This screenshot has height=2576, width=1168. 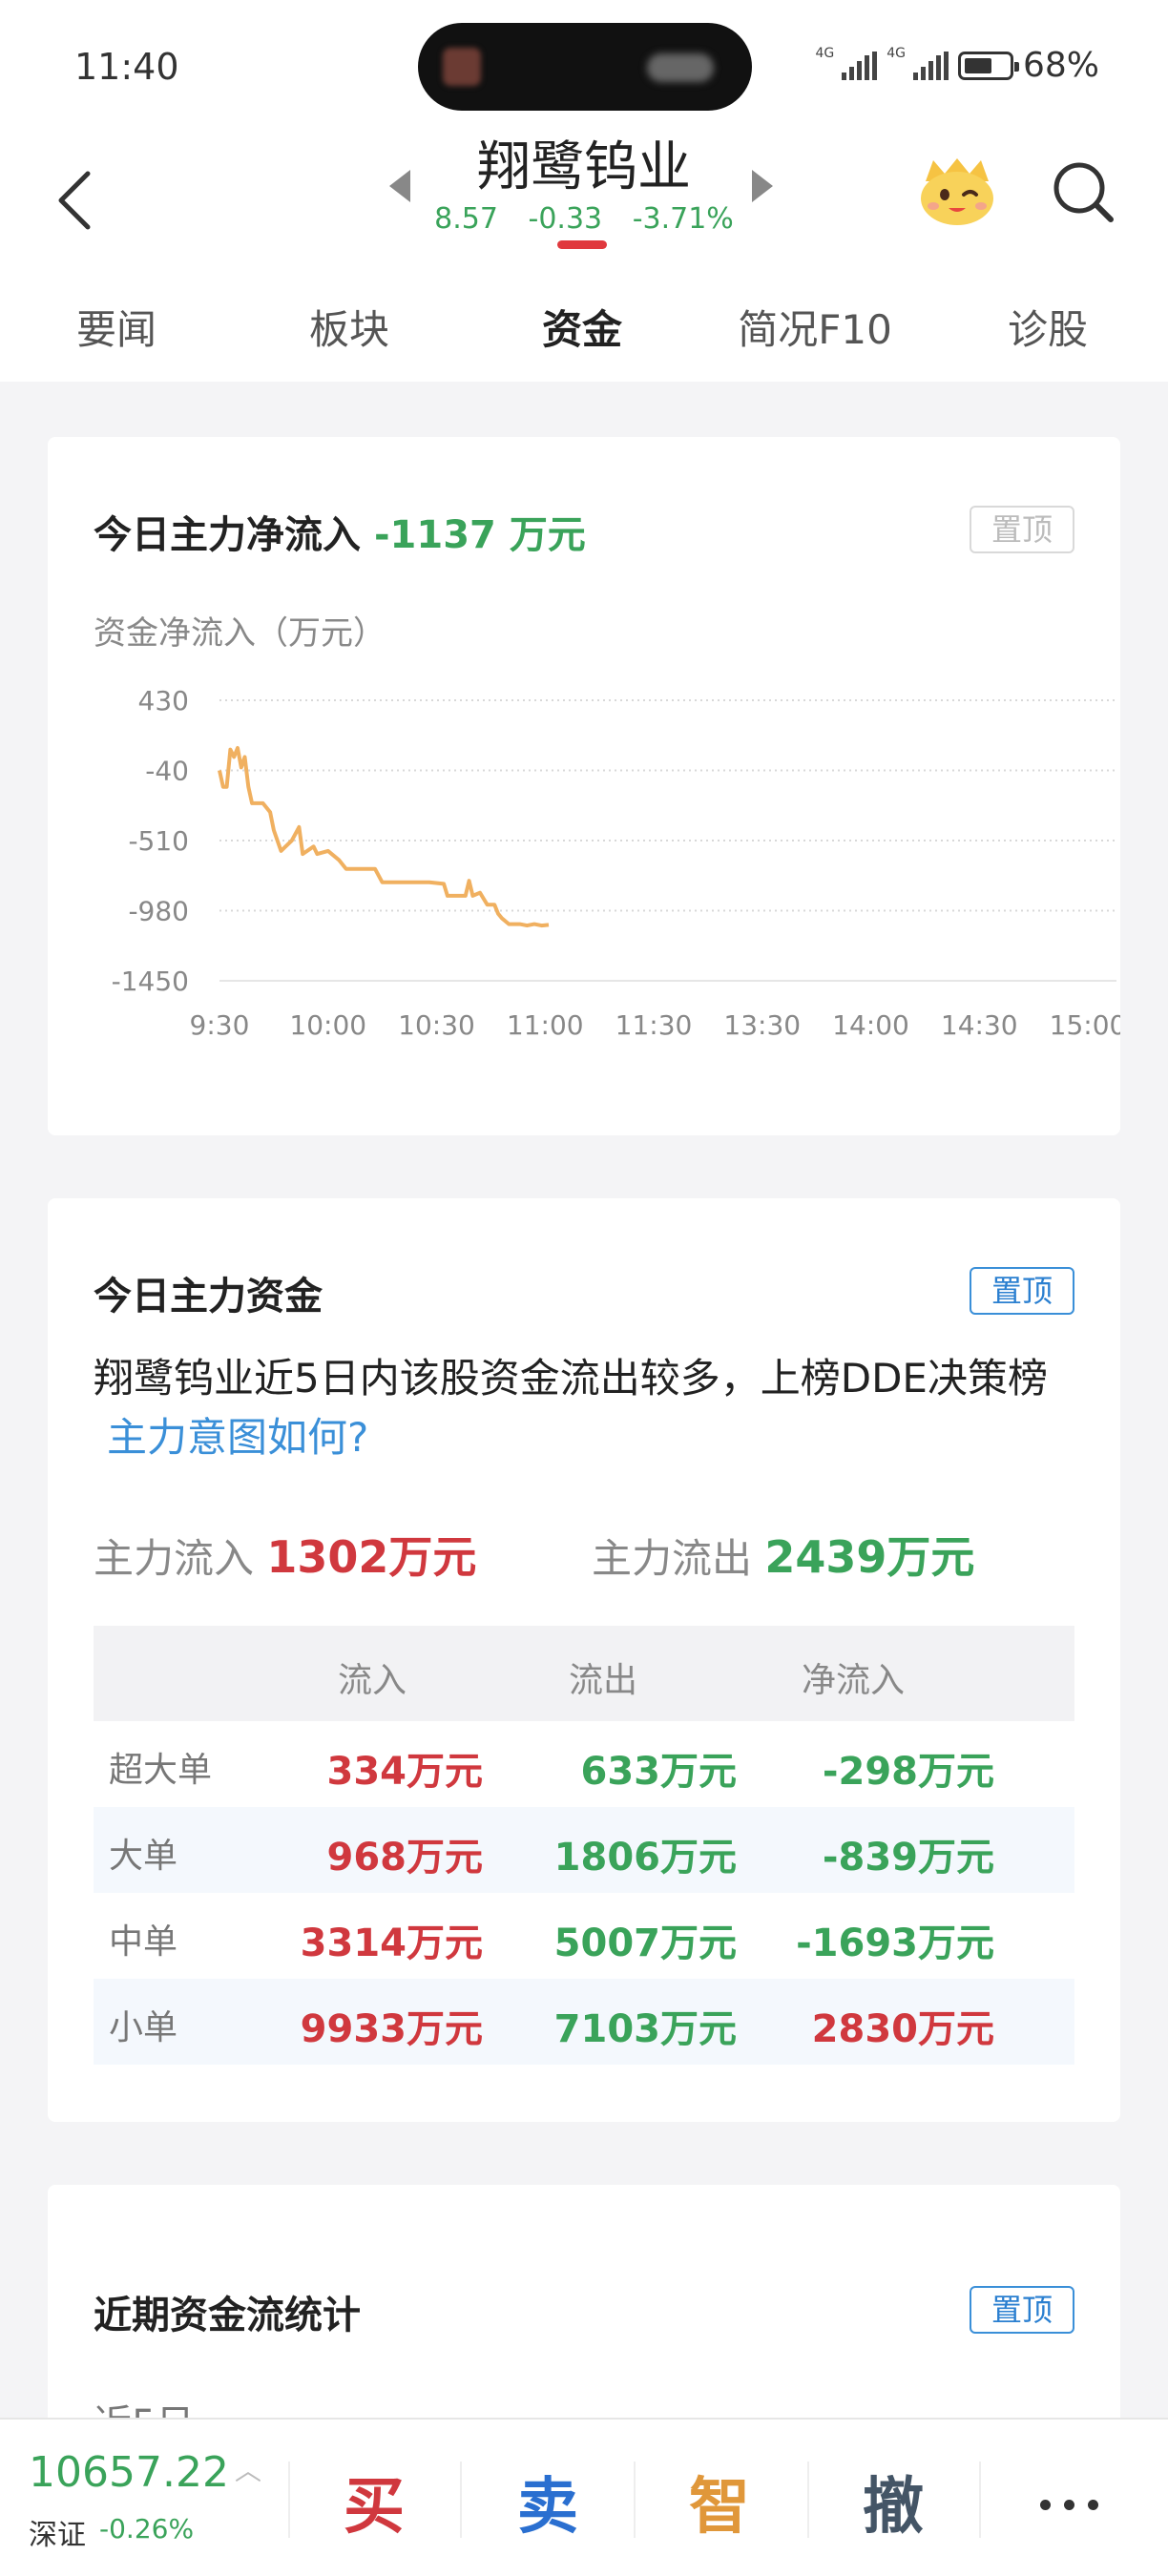 I want to click on x-tick-label: 11:00, so click(x=546, y=1025).